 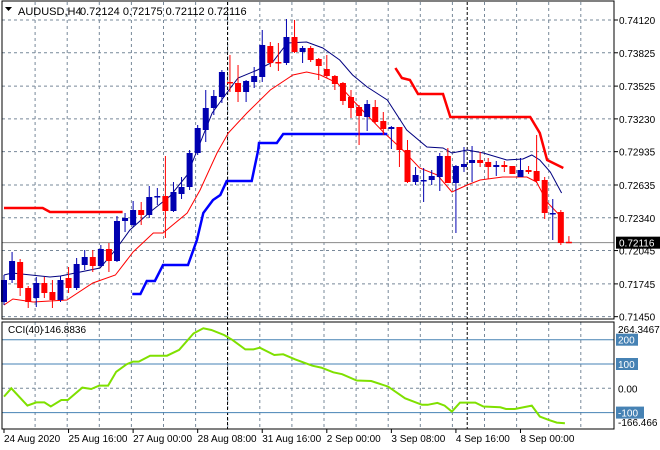 What do you see at coordinates (628, 389) in the screenshot?
I see `cci-level-label: 0.00` at bounding box center [628, 389].